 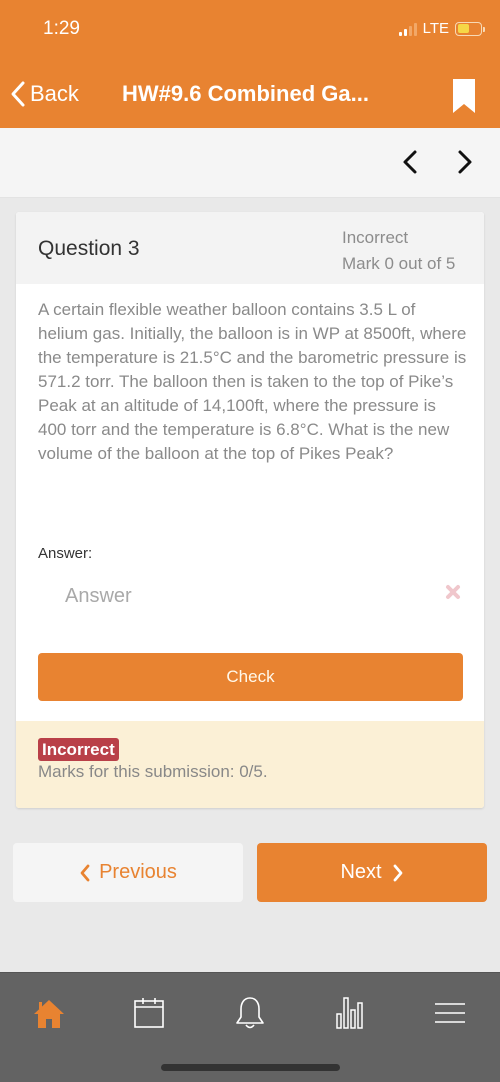 I want to click on bookmark-icon, so click(x=464, y=96).